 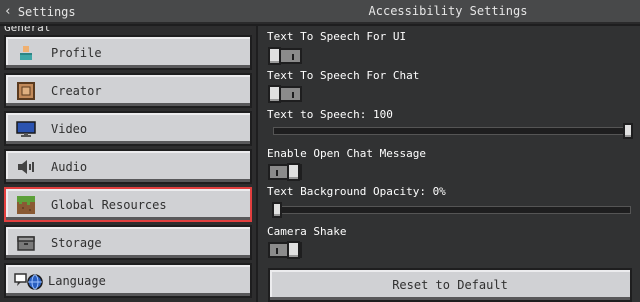 I want to click on language-icon, so click(x=29, y=281).